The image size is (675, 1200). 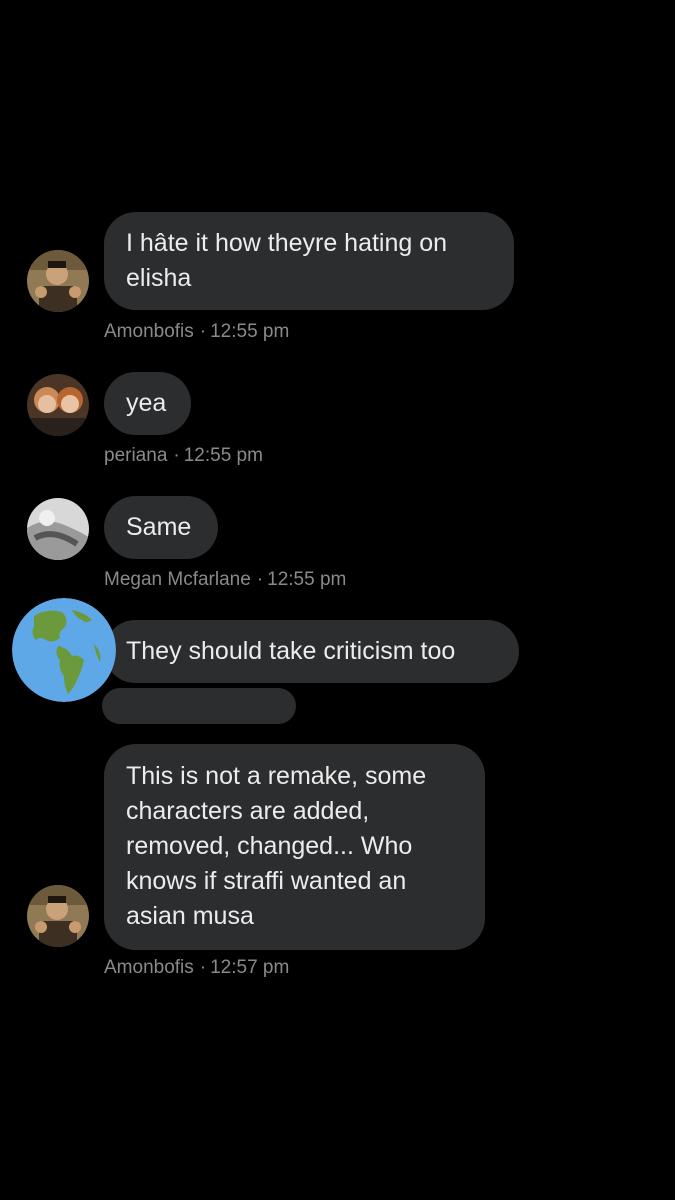 I want to click on message-text: Same, so click(x=159, y=527).